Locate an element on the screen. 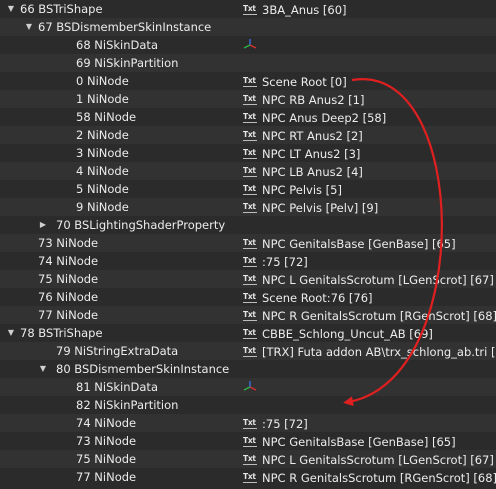  tree-row: 58 NiNode Txt NPC Anus Deep2 [58] is located at coordinates (248, 117).